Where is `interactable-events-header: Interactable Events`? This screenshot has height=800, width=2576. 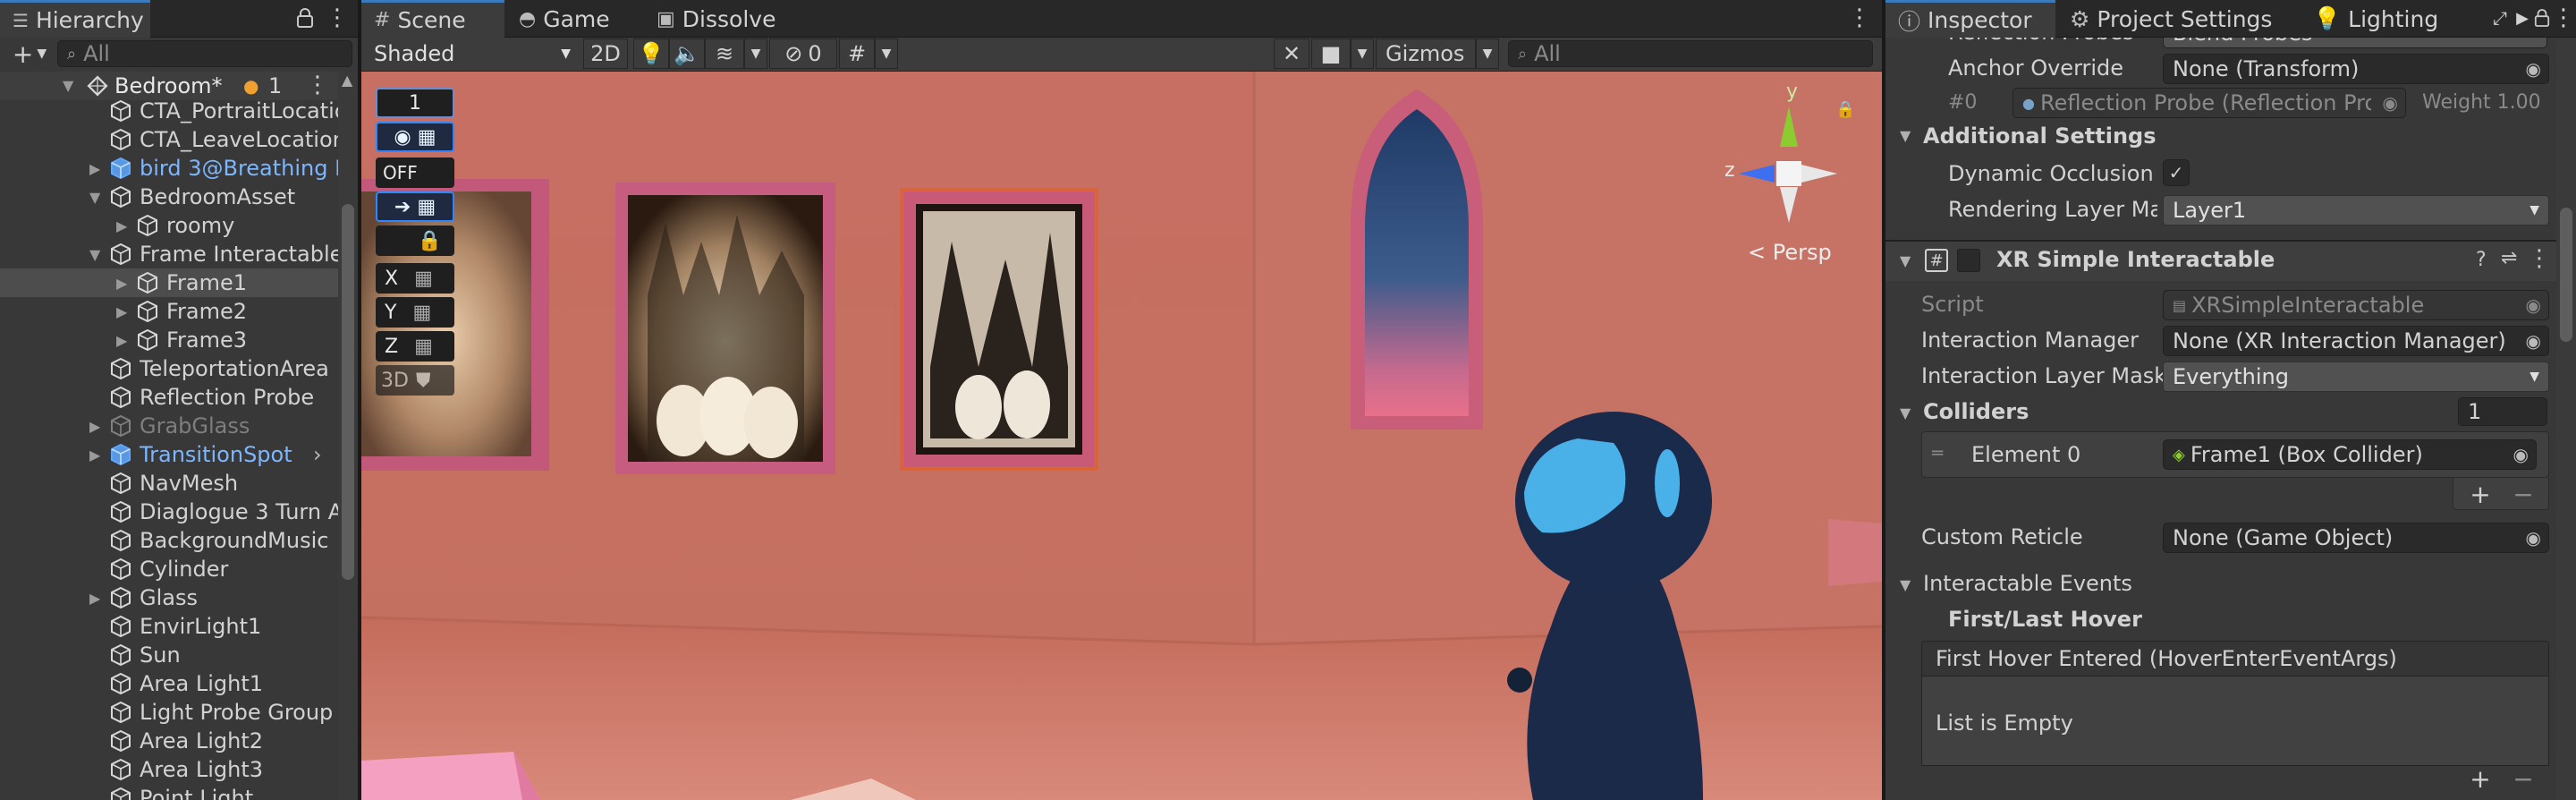 interactable-events-header: Interactable Events is located at coordinates (2027, 583).